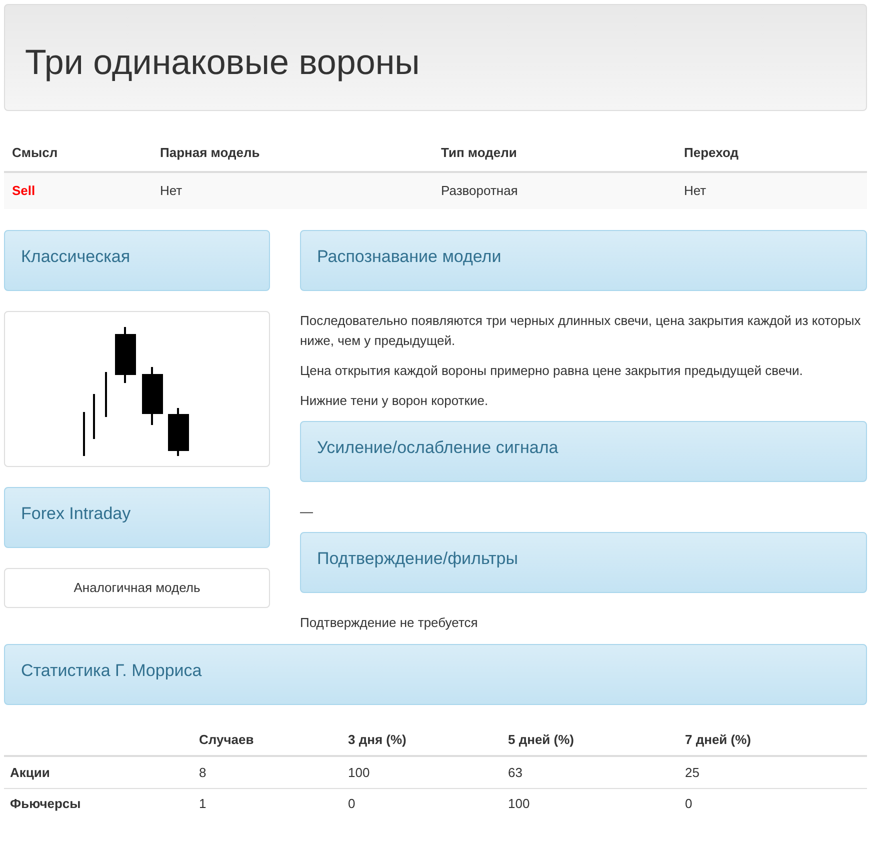  Describe the element at coordinates (307, 512) in the screenshot. I see `description-text: —` at that location.